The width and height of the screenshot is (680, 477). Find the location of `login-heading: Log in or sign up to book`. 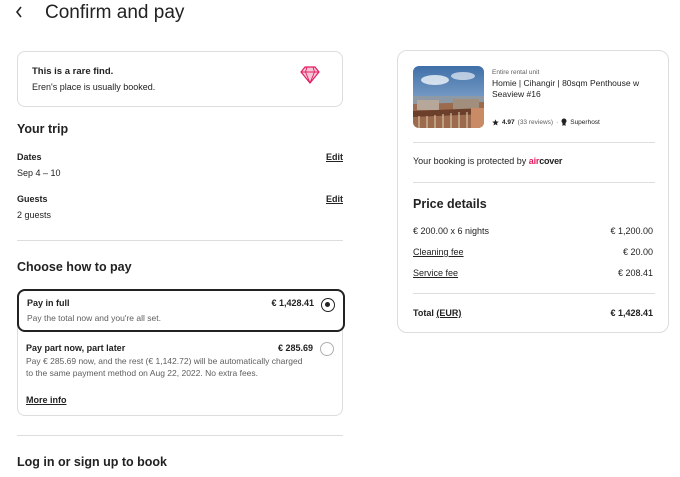

login-heading: Log in or sign up to book is located at coordinates (92, 462).